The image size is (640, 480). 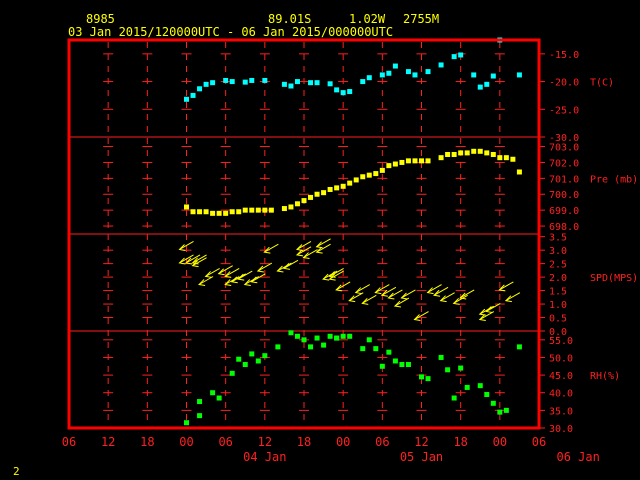 What do you see at coordinates (558, 305) in the screenshot?
I see `y-tick-label: 1.0` at bounding box center [558, 305].